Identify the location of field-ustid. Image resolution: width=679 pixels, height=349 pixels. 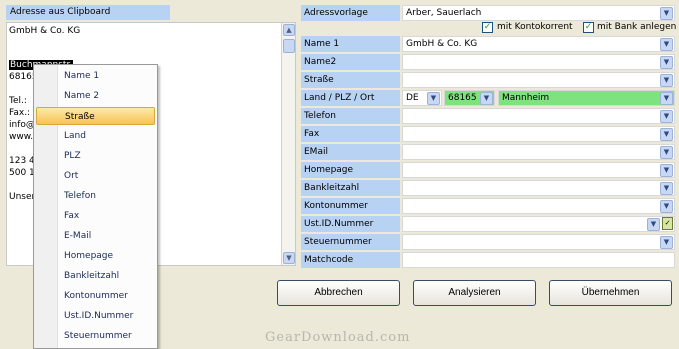
(538, 224).